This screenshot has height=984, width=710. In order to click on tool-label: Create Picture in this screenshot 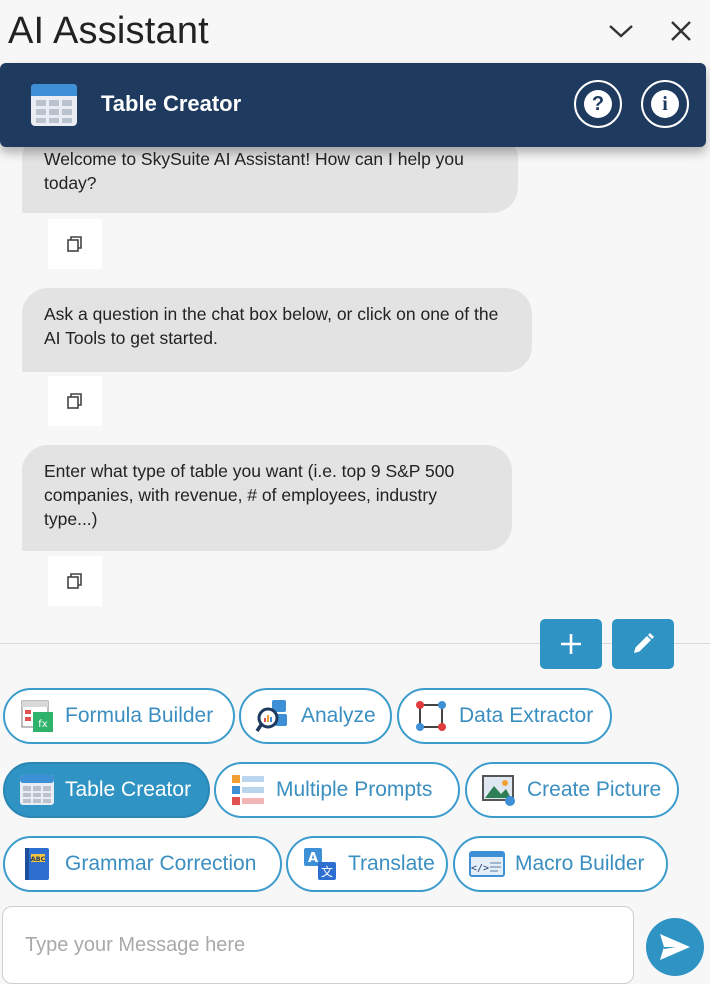, I will do `click(594, 789)`.